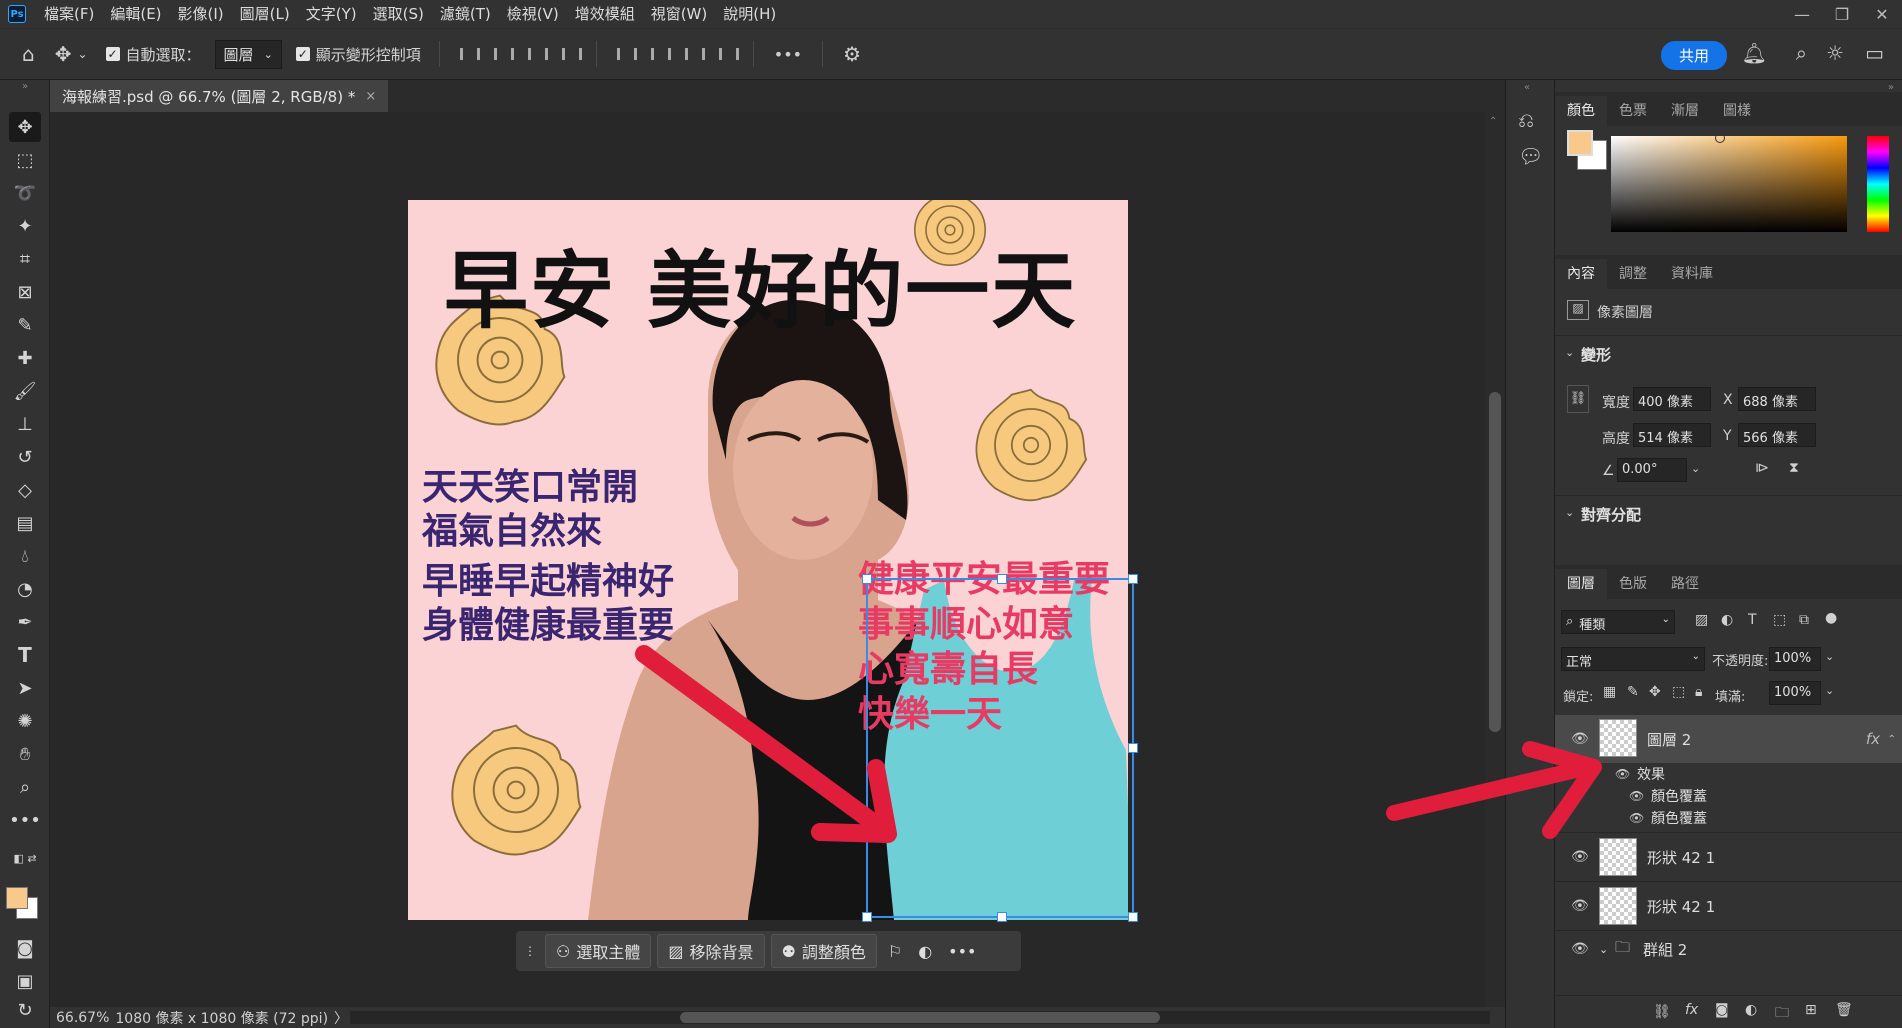  What do you see at coordinates (248, 54) in the screenshot?
I see `auto-select-dropdown: 圖層 ⌄` at bounding box center [248, 54].